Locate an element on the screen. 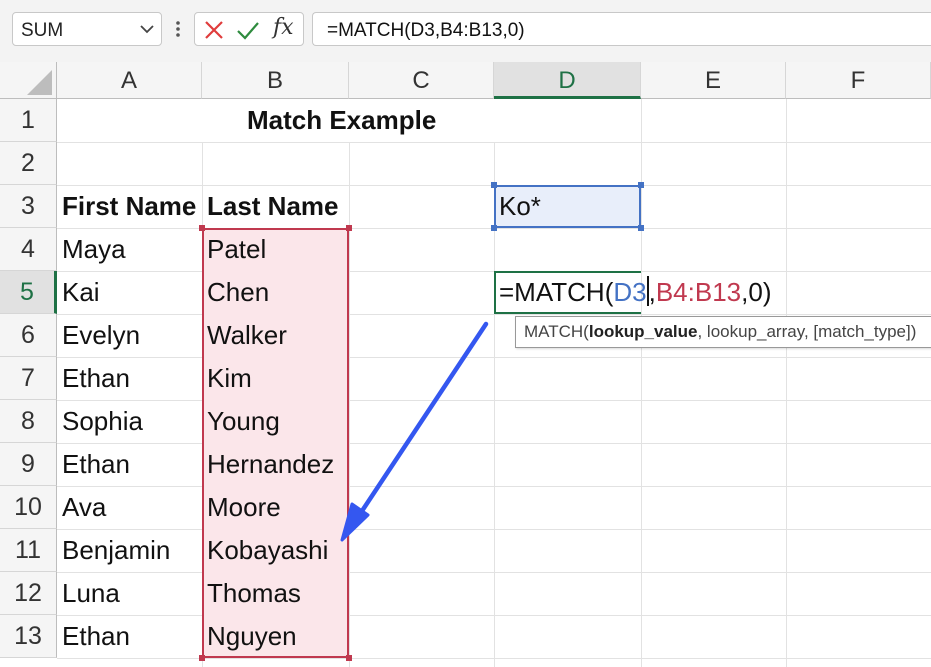 The height and width of the screenshot is (667, 931). tooltip-fn: MATCH( is located at coordinates (556, 331).